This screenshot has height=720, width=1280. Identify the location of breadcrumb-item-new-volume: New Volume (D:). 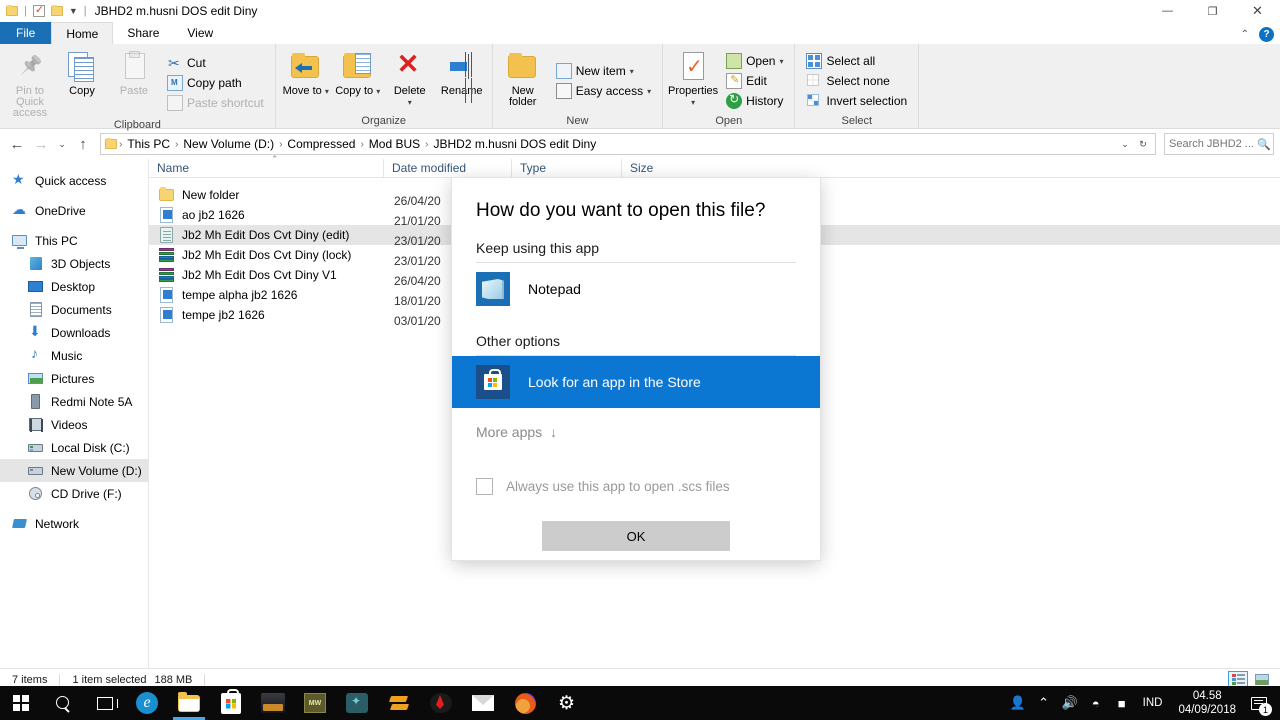
(228, 144).